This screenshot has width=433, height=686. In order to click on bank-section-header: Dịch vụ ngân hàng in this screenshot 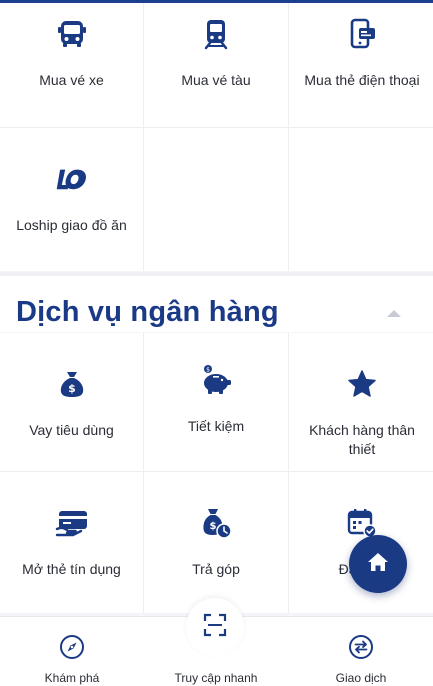, I will do `click(216, 302)`.